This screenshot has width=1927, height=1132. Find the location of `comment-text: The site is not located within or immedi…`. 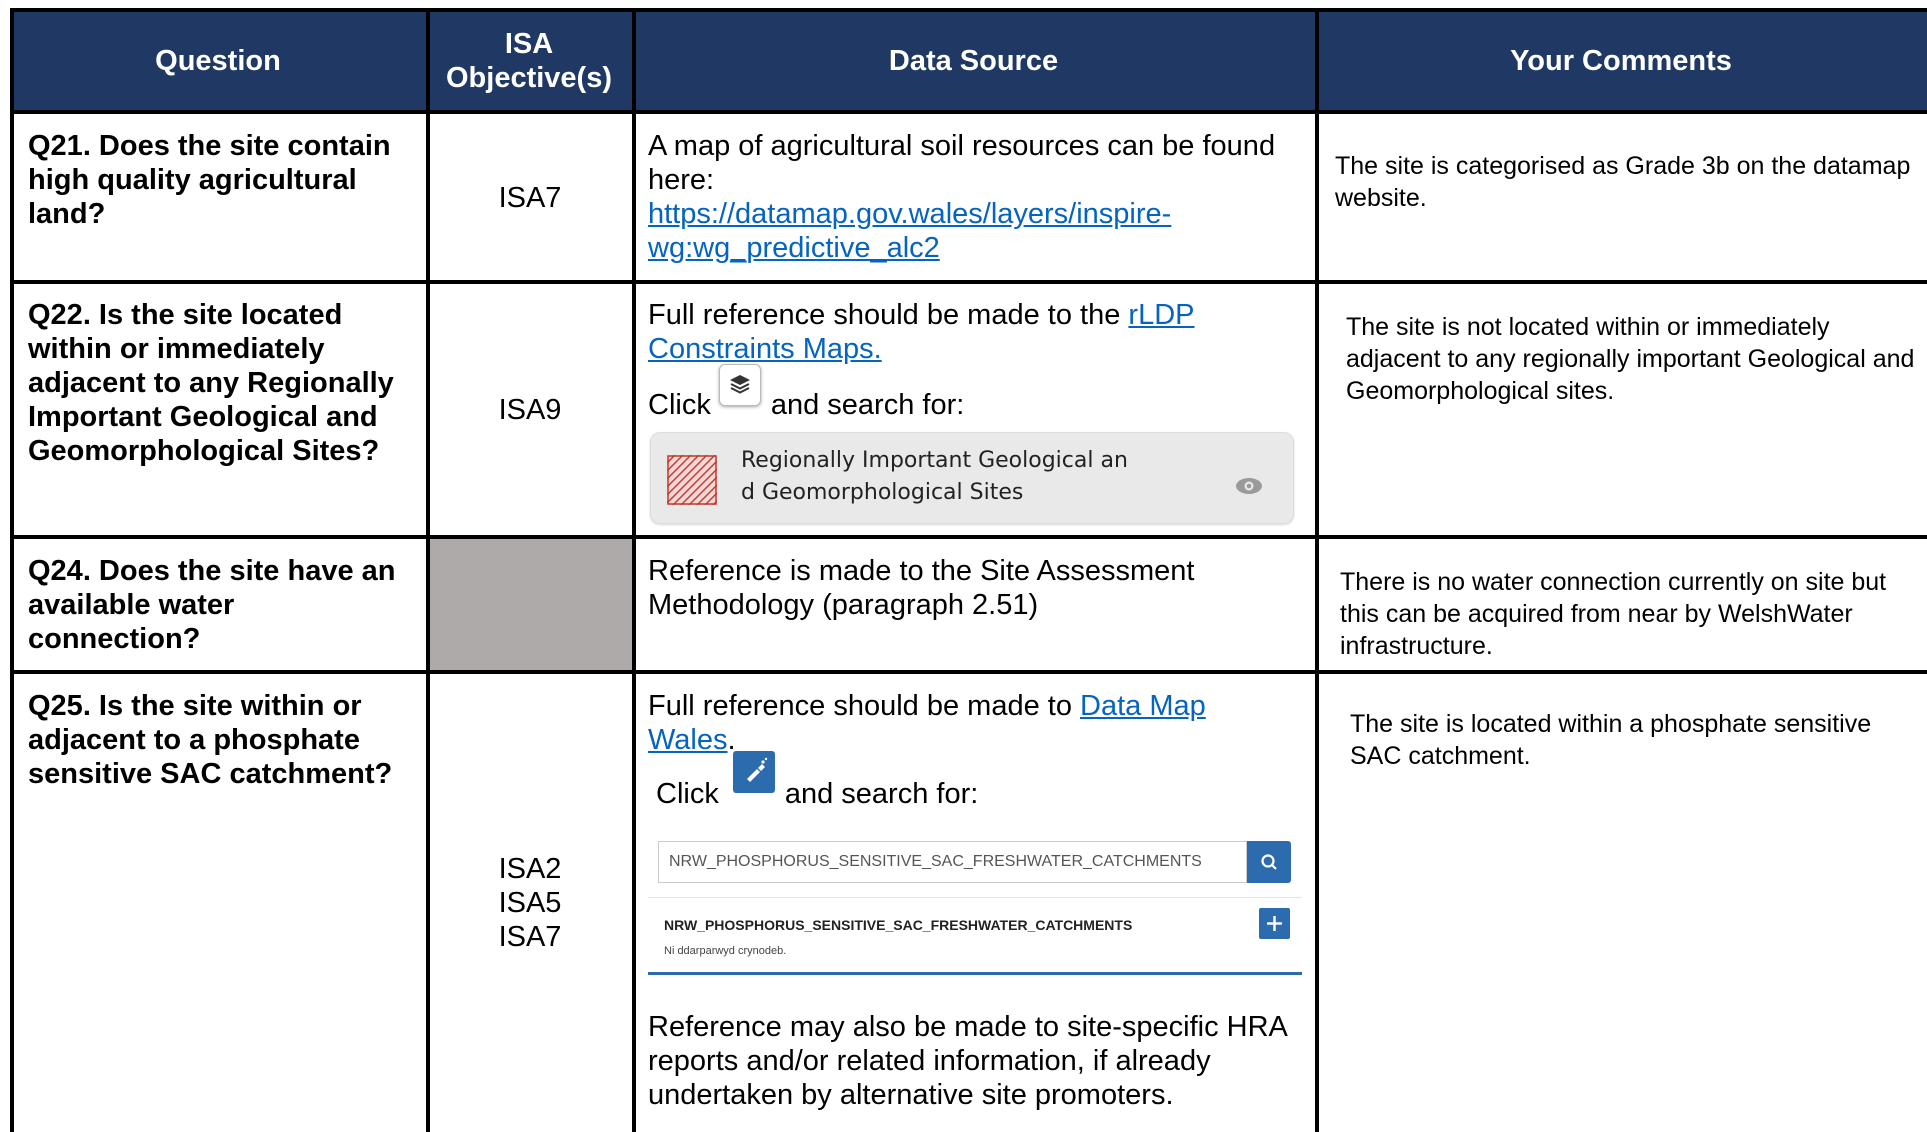

comment-text: The site is not located within or immedi… is located at coordinates (1630, 359).